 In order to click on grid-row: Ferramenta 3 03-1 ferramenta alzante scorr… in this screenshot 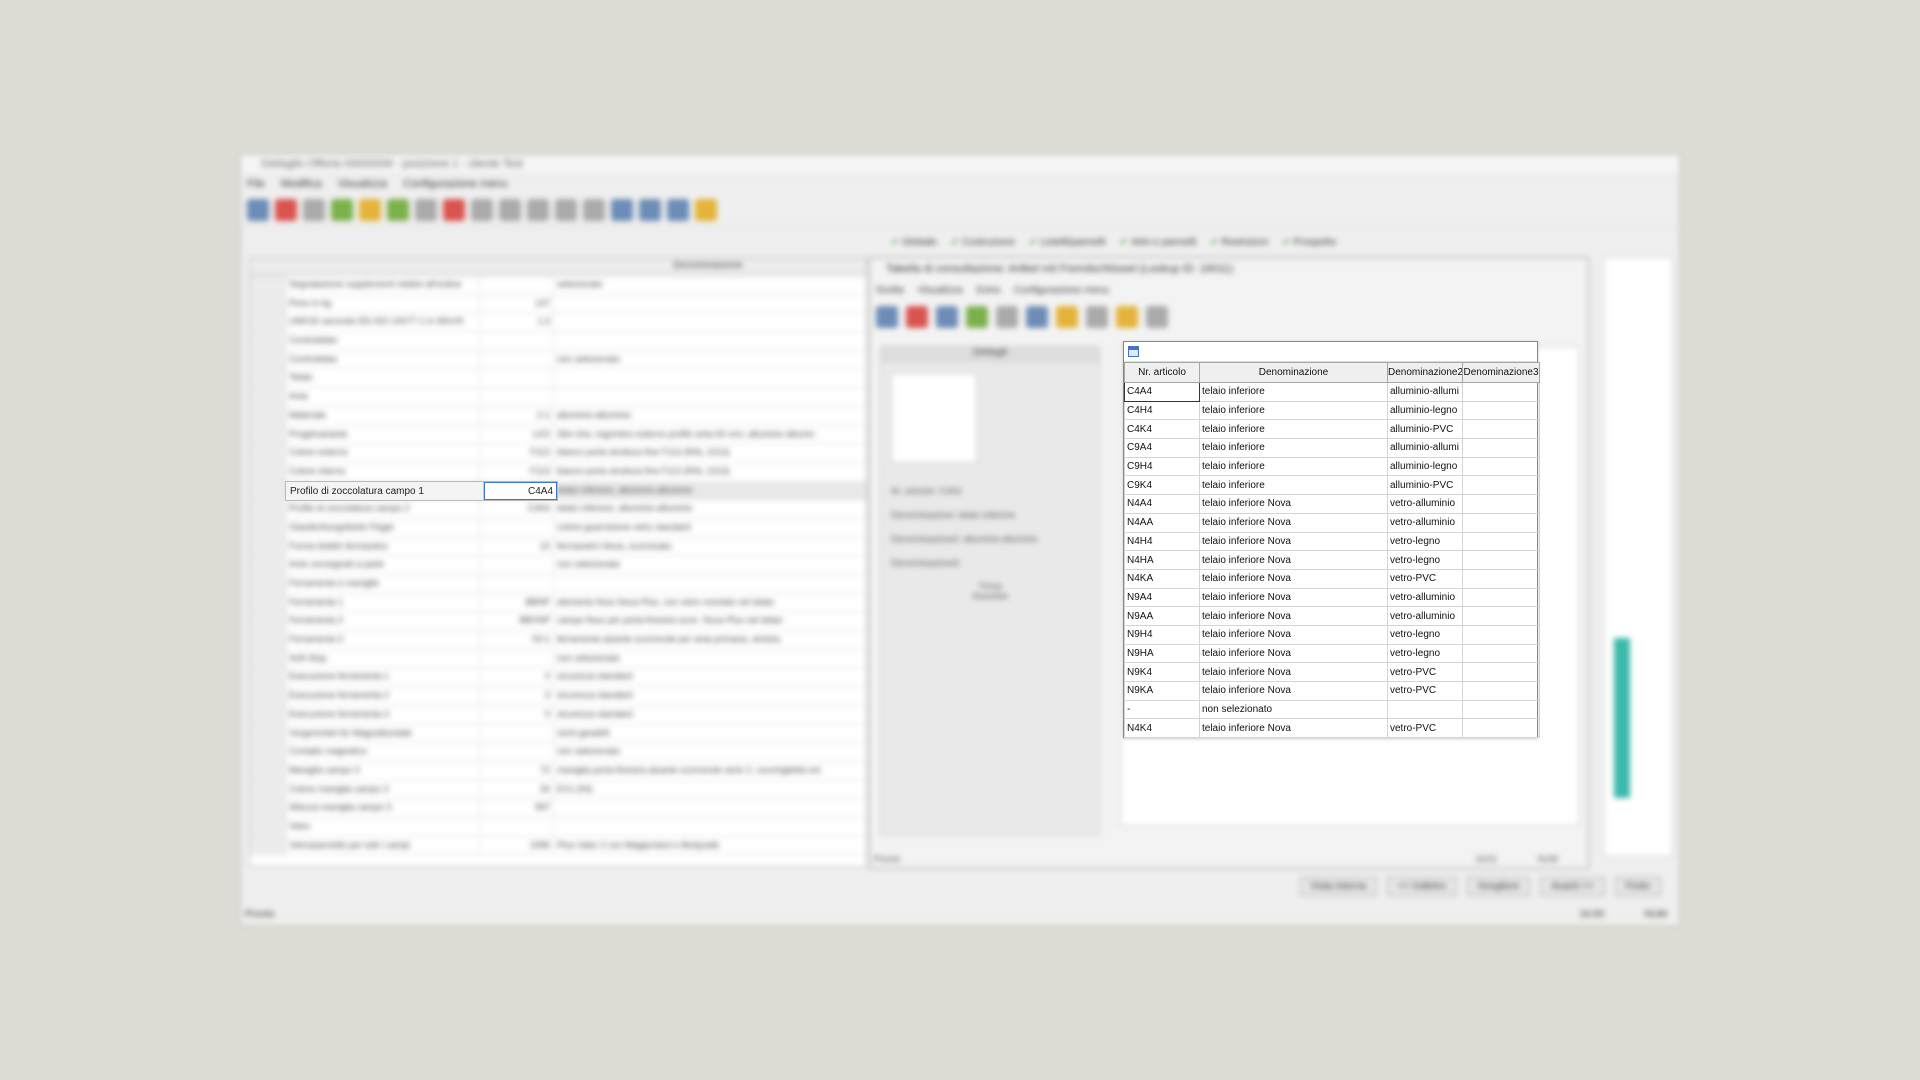, I will do `click(558, 640)`.